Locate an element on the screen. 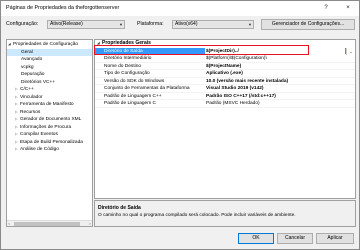 The image size is (360, 250). platform-value: Ativo(x64) is located at coordinates (186, 24).